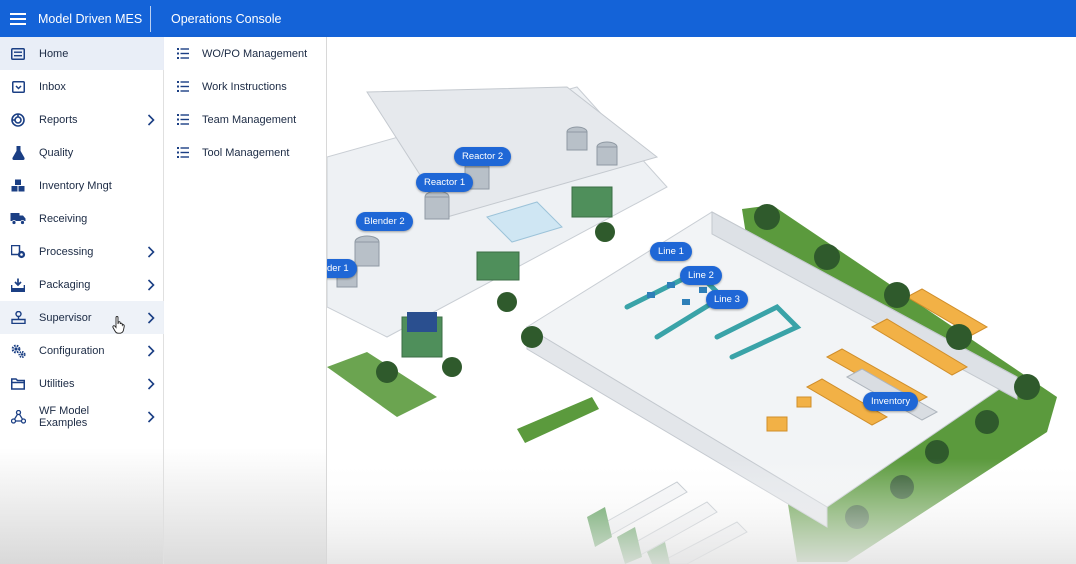 This screenshot has width=1076, height=564. I want to click on sidebar-item-configuration: Configuration, so click(82, 350).